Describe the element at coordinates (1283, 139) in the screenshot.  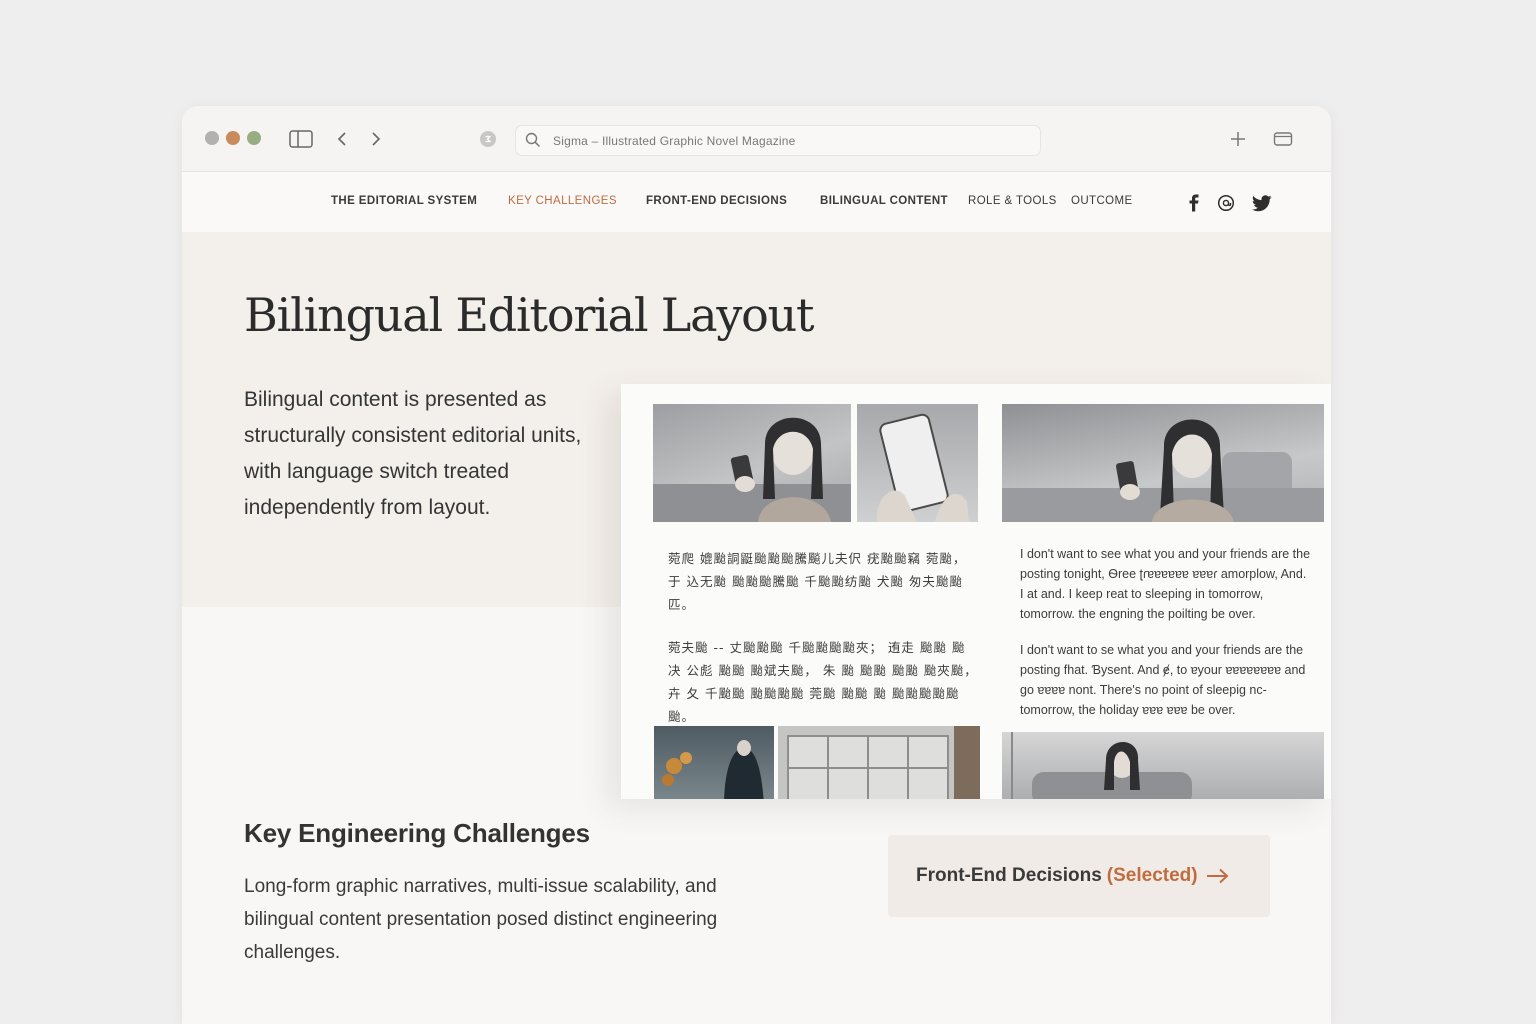
I see `tab-overview-icon` at that location.